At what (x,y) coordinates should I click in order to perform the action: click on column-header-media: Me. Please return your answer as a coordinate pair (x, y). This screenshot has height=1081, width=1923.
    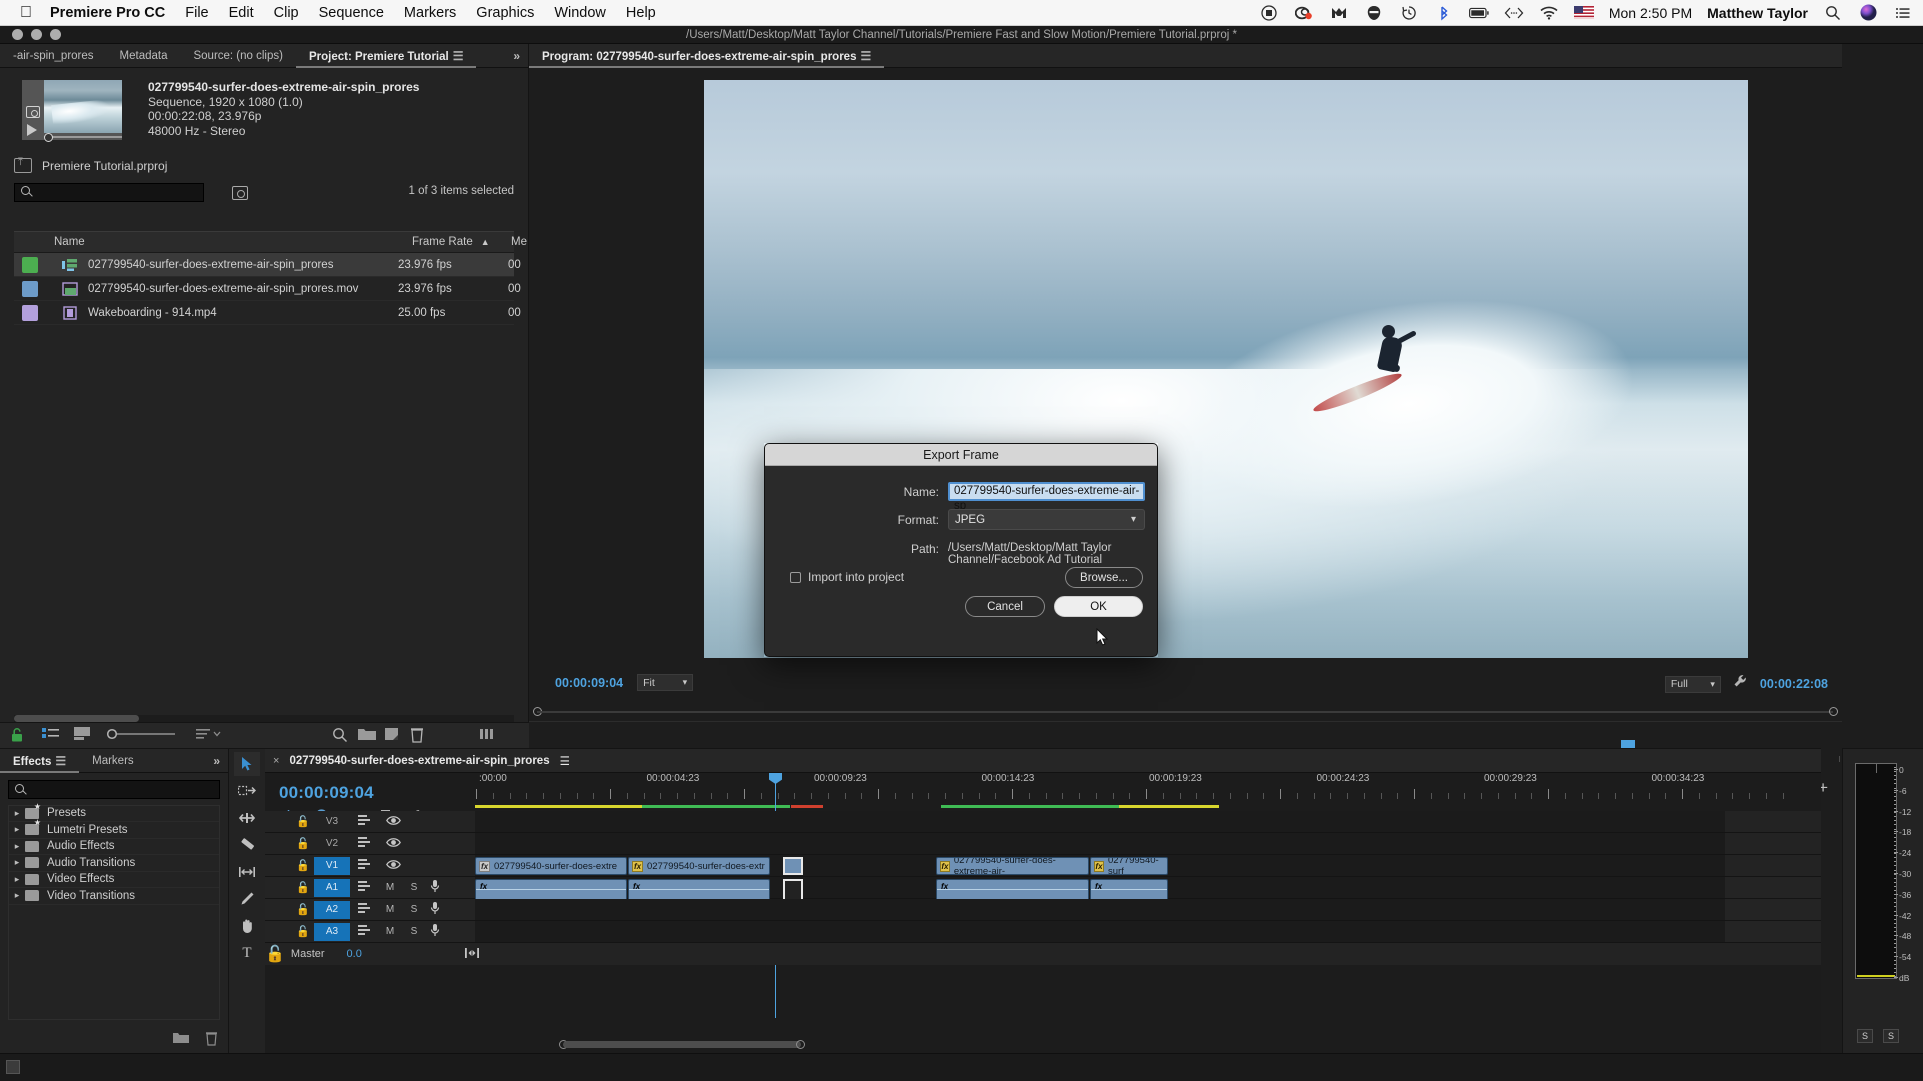
    Looking at the image, I should click on (519, 242).